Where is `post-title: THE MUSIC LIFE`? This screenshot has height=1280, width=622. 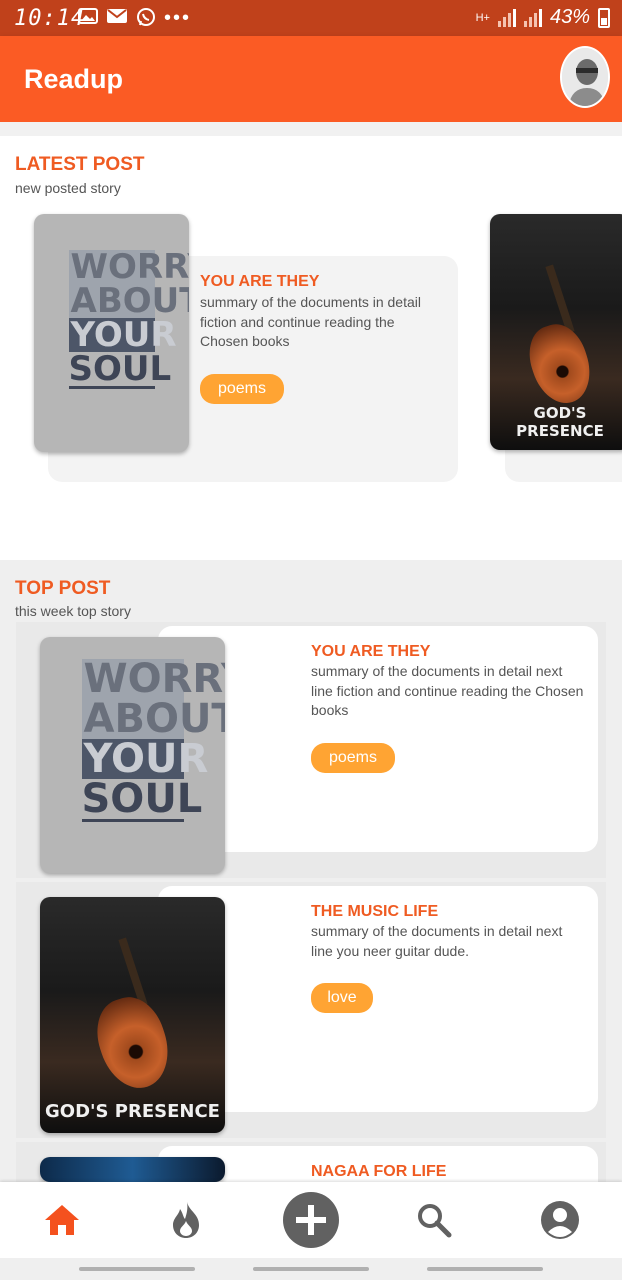 post-title: THE MUSIC LIFE is located at coordinates (374, 912).